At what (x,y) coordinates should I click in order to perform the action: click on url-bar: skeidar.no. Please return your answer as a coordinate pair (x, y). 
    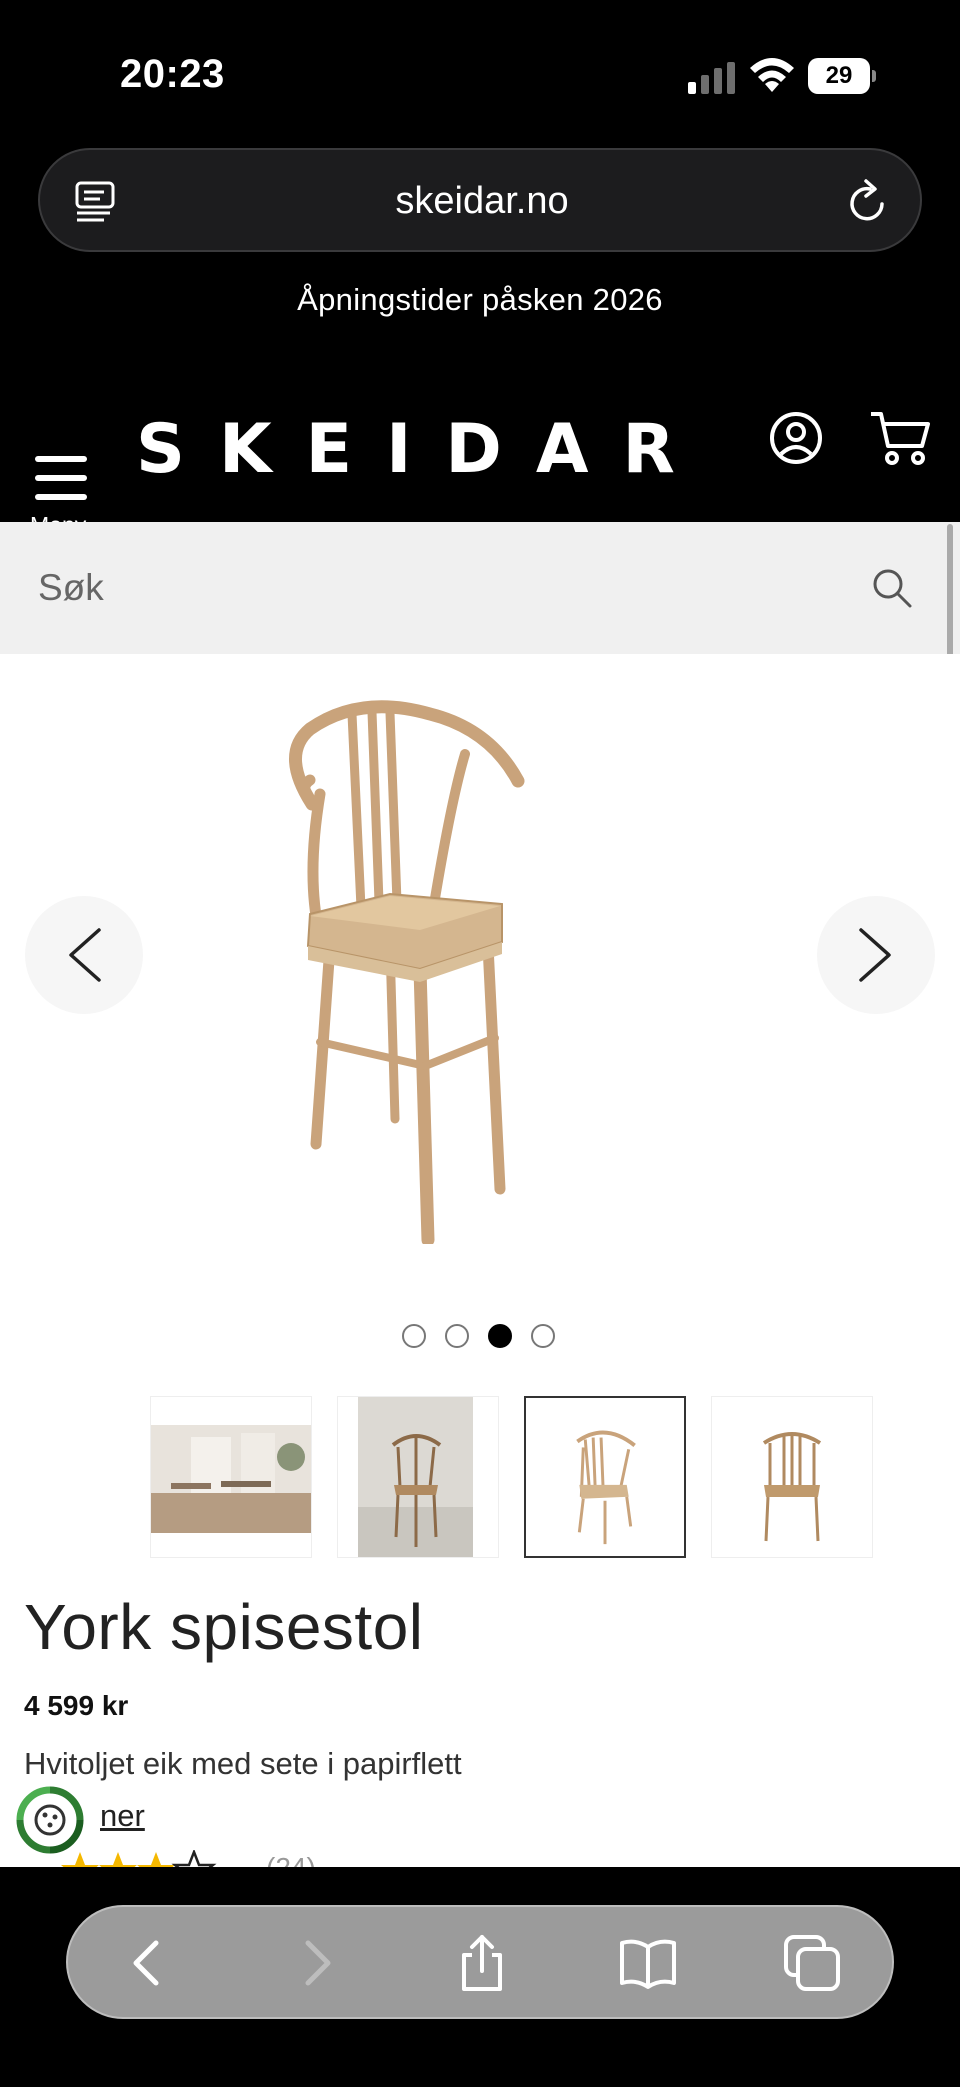
    Looking at the image, I should click on (480, 200).